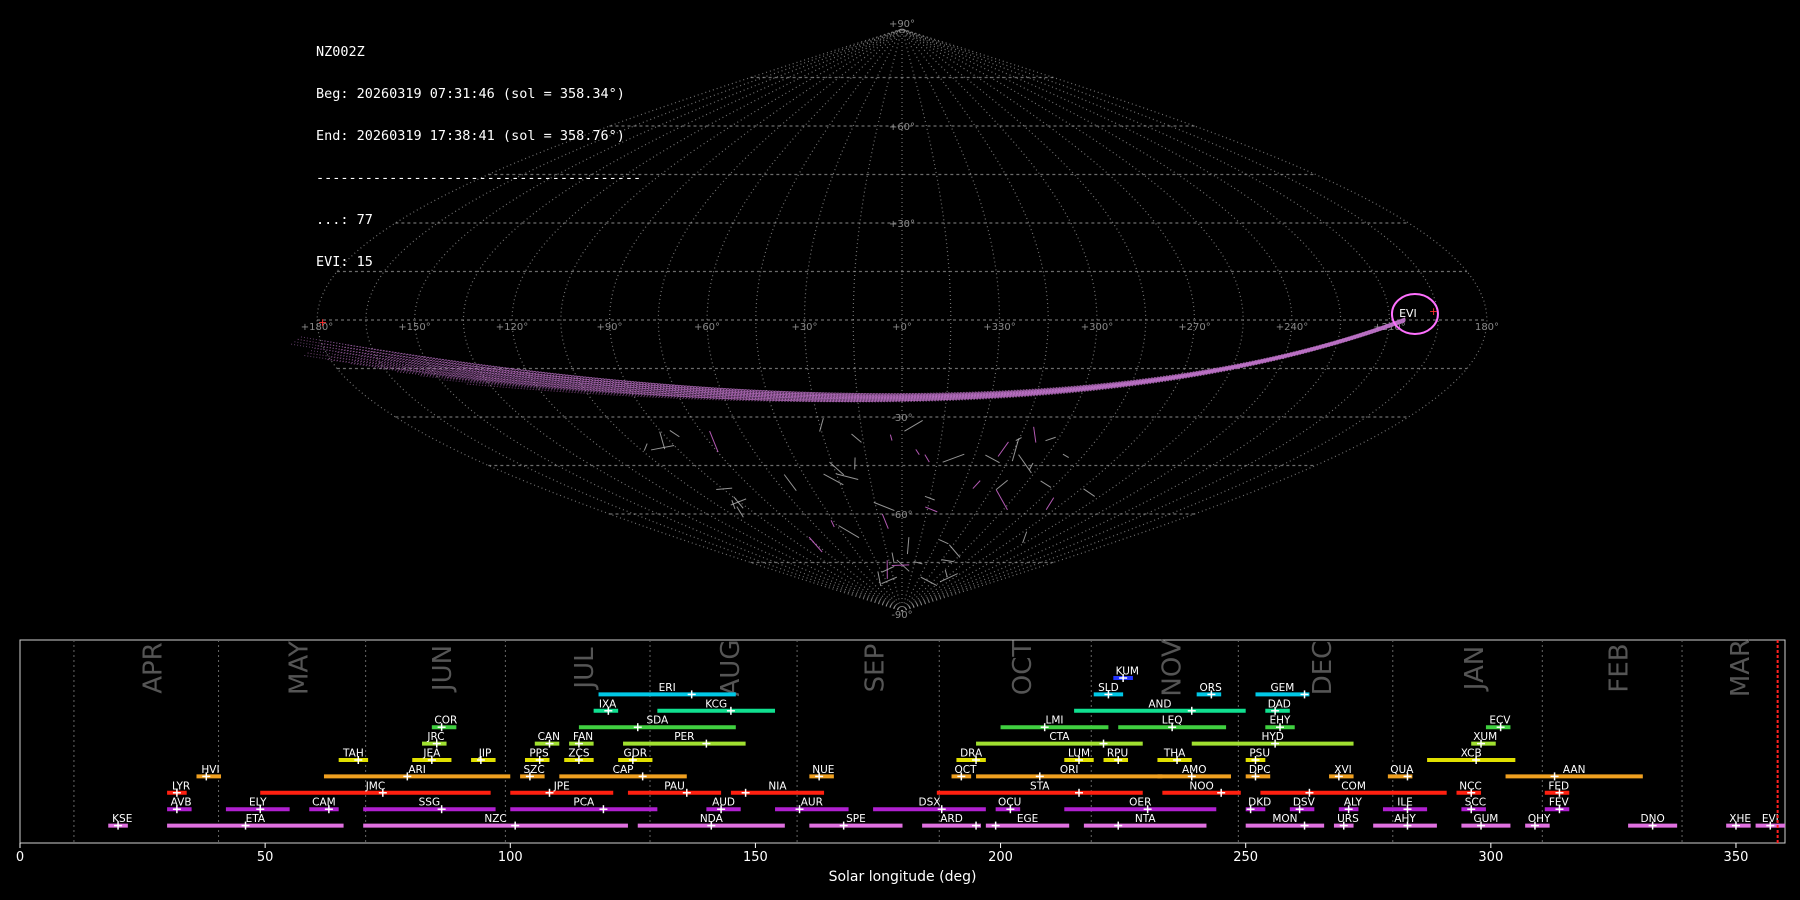 The height and width of the screenshot is (900, 1800). I want to click on shower-label: ARD, so click(951, 819).